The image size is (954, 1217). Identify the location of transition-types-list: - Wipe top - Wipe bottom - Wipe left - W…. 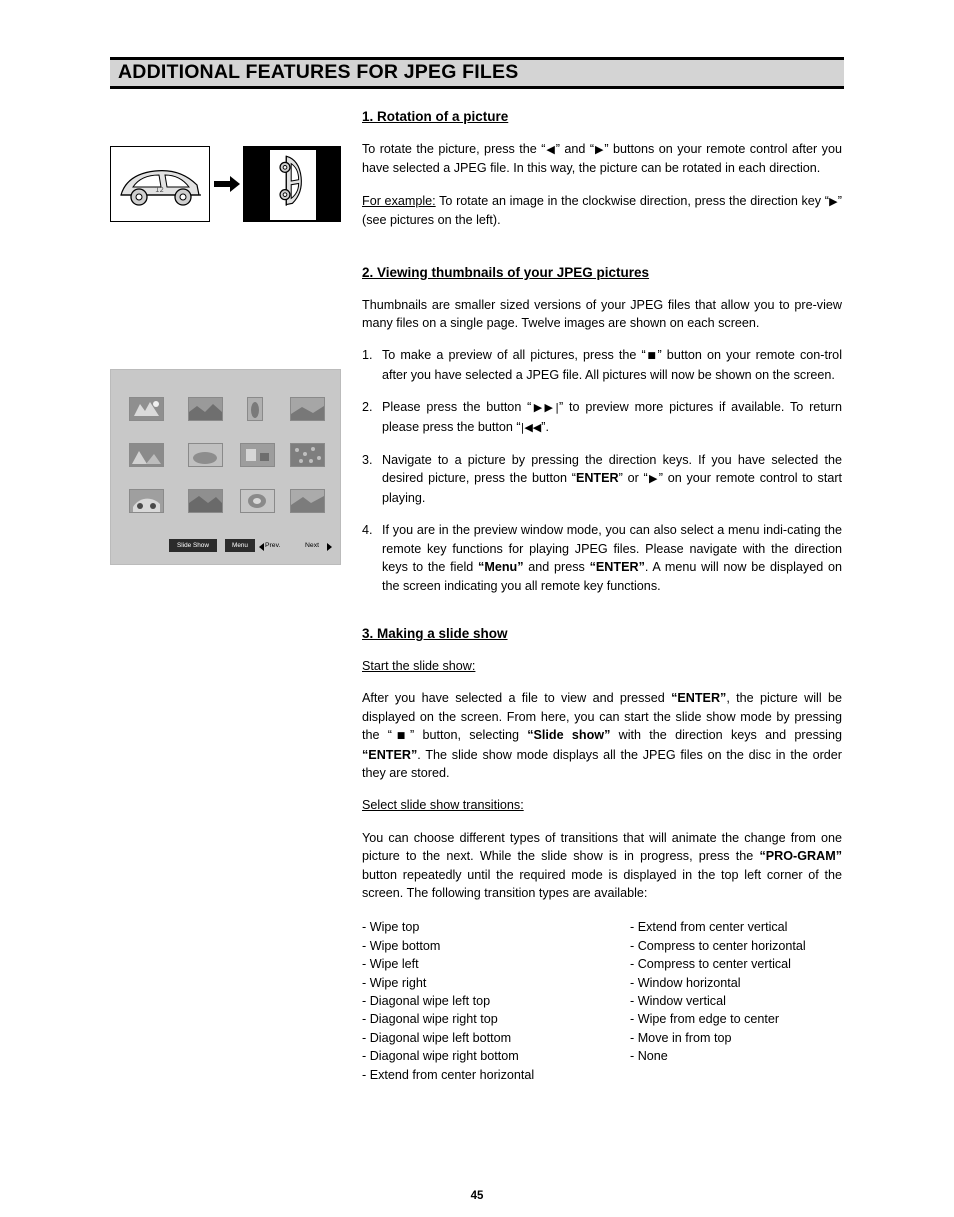
(602, 999).